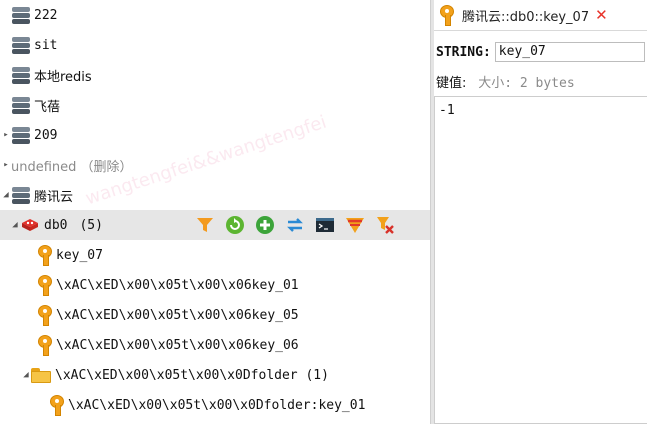 This screenshot has height=424, width=647. What do you see at coordinates (79, 255) in the screenshot?
I see `key-label: key_07` at bounding box center [79, 255].